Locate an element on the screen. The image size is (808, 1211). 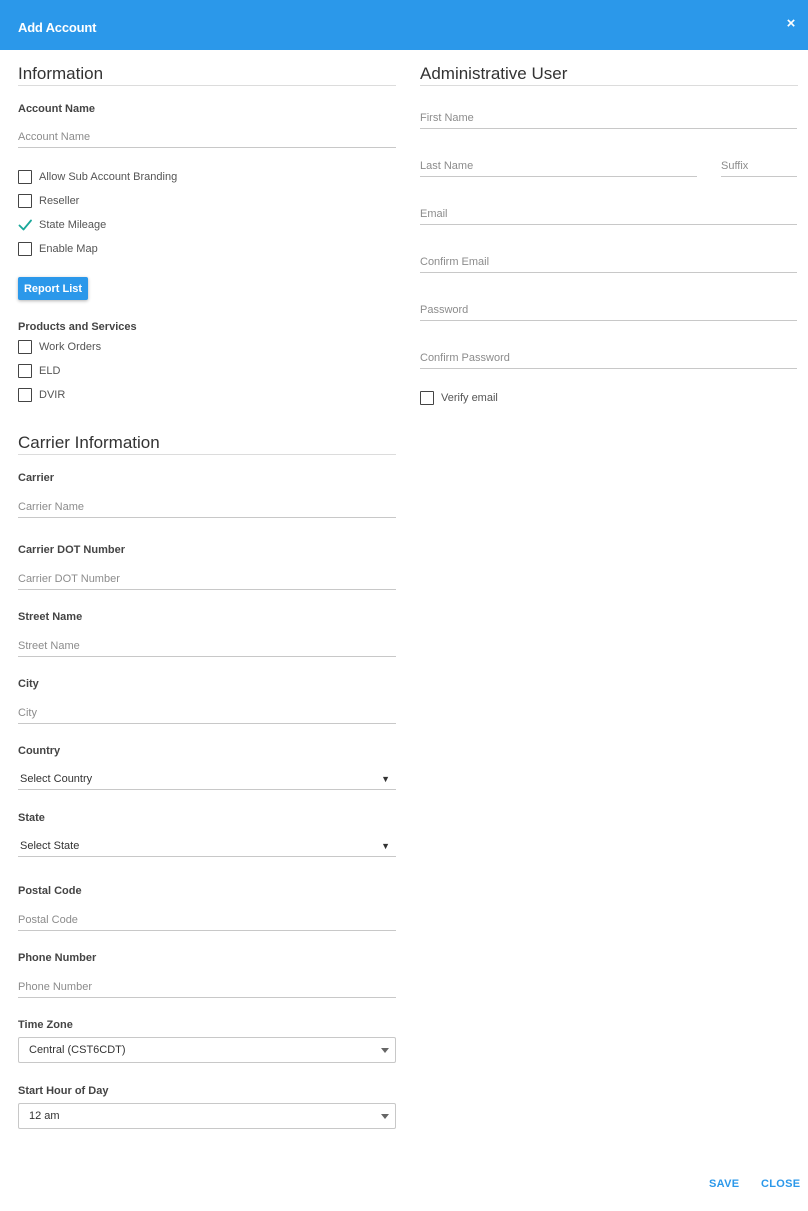
checkbox-label: DVIR is located at coordinates (52, 395).